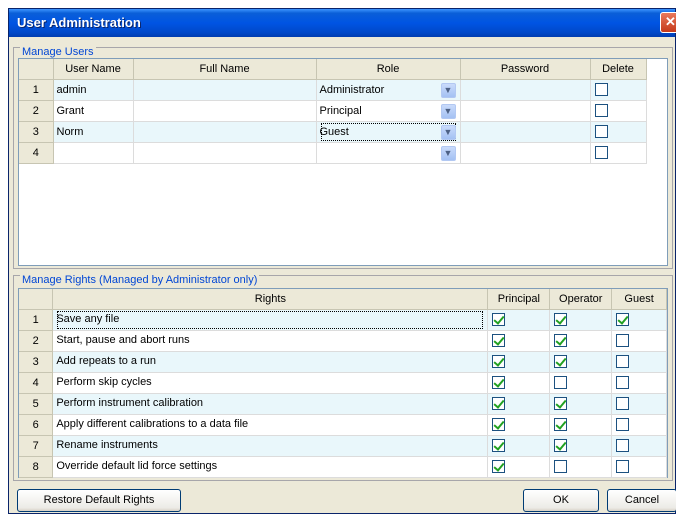 The image size is (676, 514). I want to click on restore-default-rights-button: Restore Default Rights, so click(99, 500).